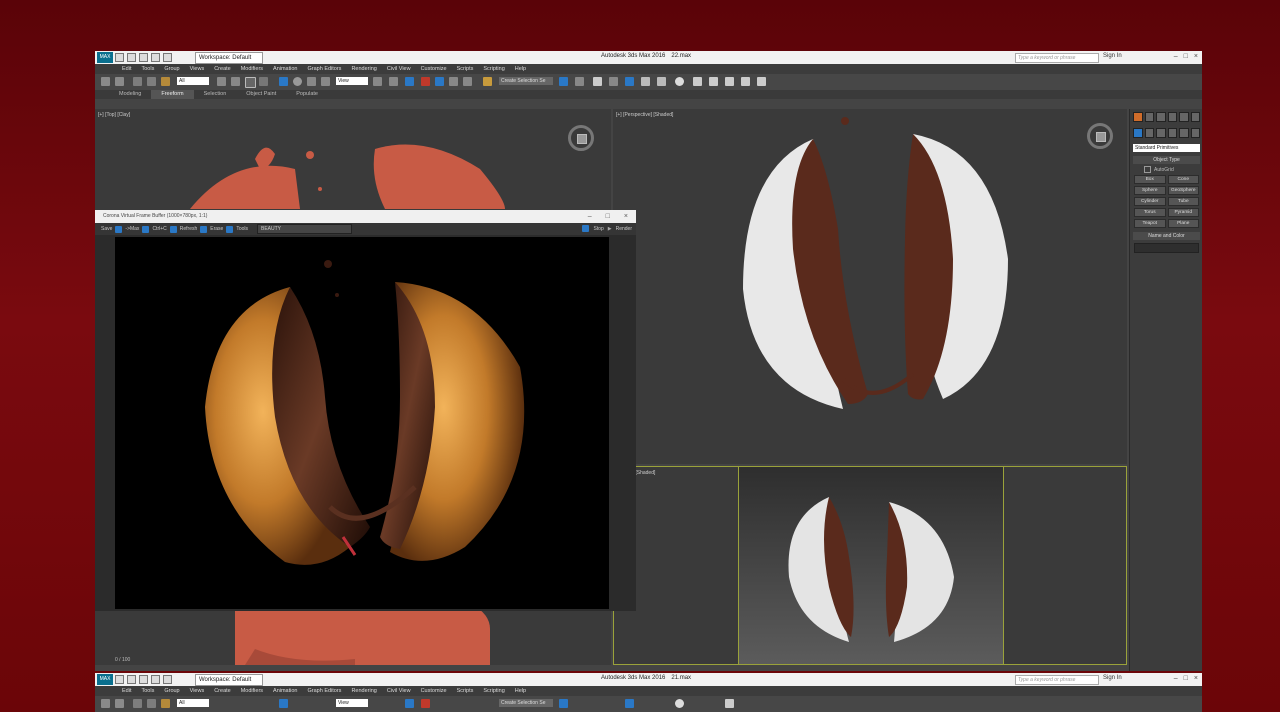 The width and height of the screenshot is (1280, 712). Describe the element at coordinates (172, 94) in the screenshot. I see `ribbon-tab-freeform: Freeform` at that location.